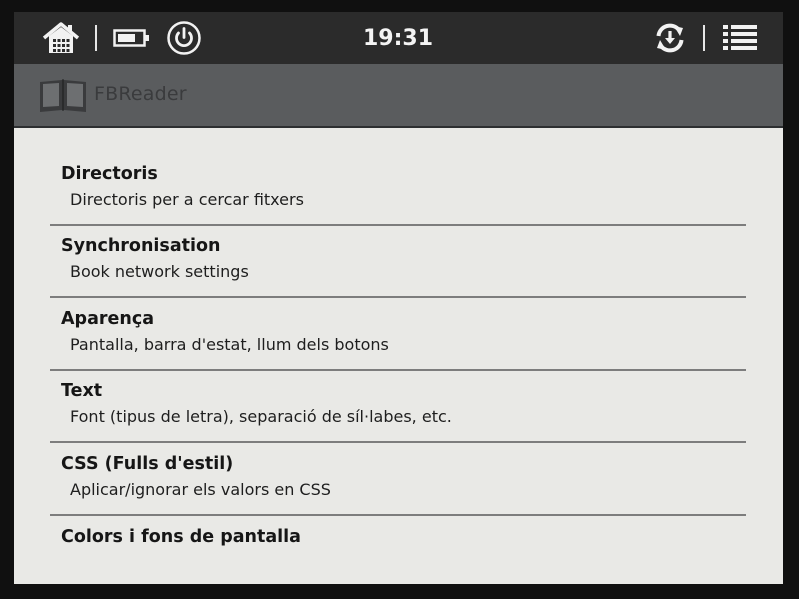 The width and height of the screenshot is (799, 599). What do you see at coordinates (140, 94) in the screenshot?
I see `app-title: FBReader` at bounding box center [140, 94].